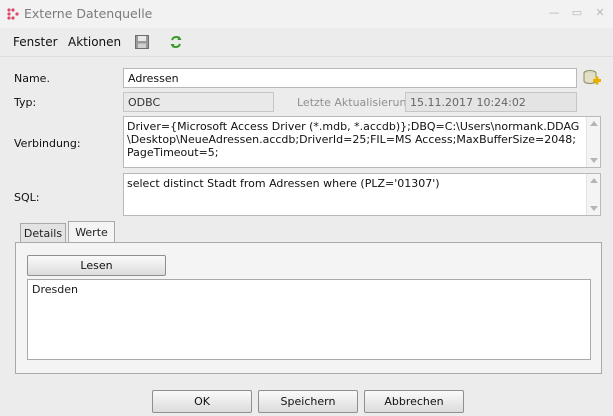 This screenshot has height=416, width=613. I want to click on list-item: Dresden, so click(309, 289).